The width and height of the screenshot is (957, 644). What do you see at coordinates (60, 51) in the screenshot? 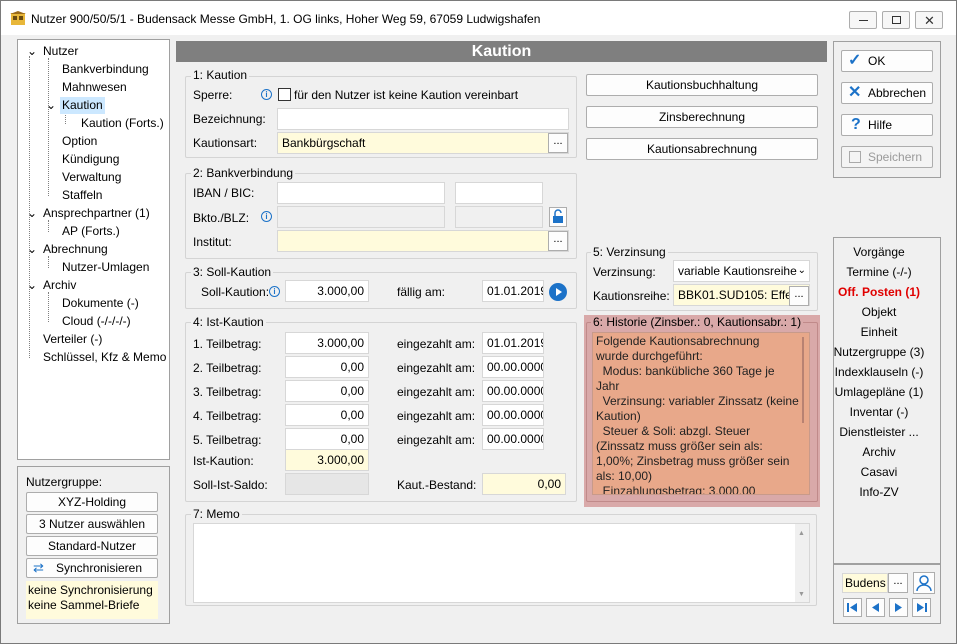
I see `tree-item-nutzer: Nutzer` at bounding box center [60, 51].